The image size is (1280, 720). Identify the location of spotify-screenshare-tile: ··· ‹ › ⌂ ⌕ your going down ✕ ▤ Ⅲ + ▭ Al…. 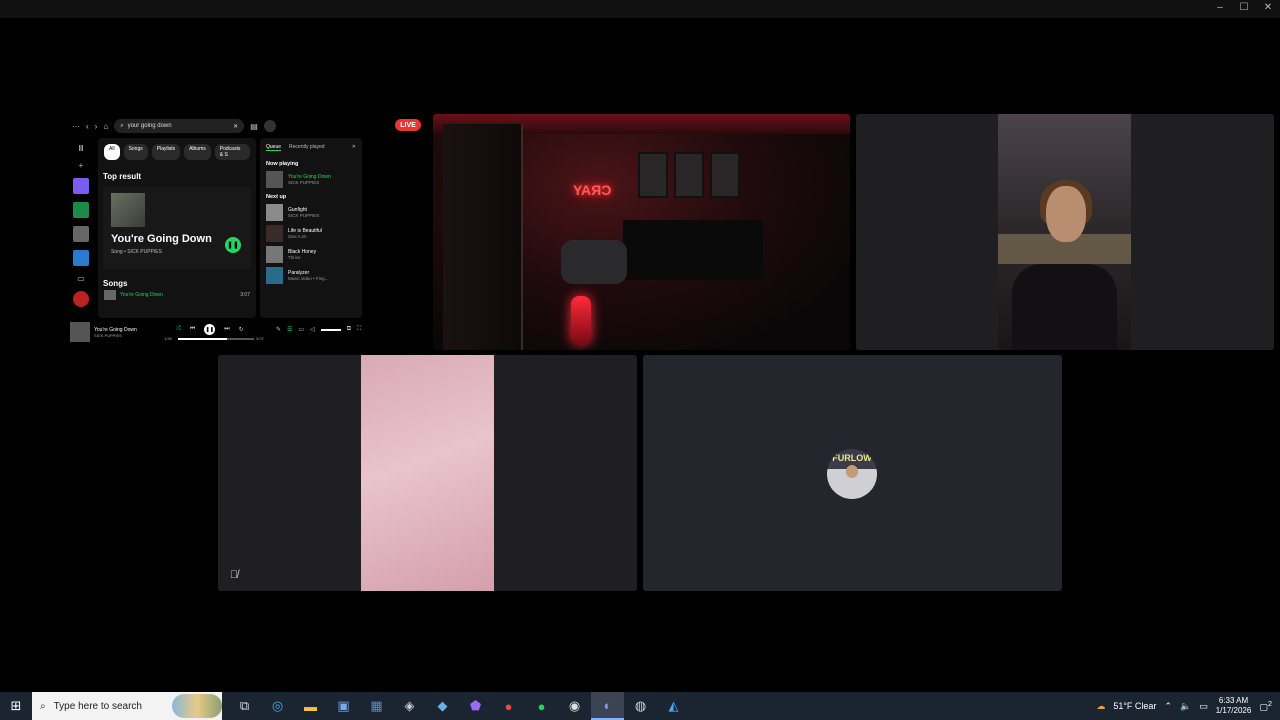
(216, 232).